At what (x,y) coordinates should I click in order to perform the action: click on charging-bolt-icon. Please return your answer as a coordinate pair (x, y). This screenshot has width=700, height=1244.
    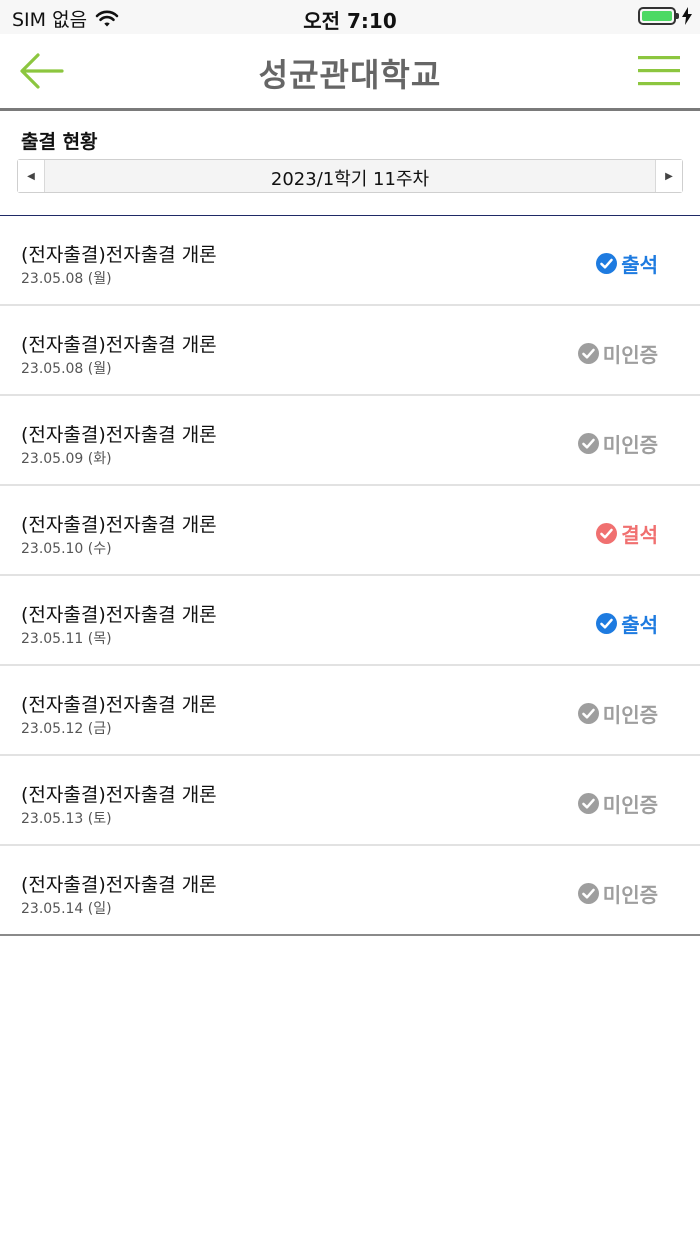
    Looking at the image, I should click on (687, 16).